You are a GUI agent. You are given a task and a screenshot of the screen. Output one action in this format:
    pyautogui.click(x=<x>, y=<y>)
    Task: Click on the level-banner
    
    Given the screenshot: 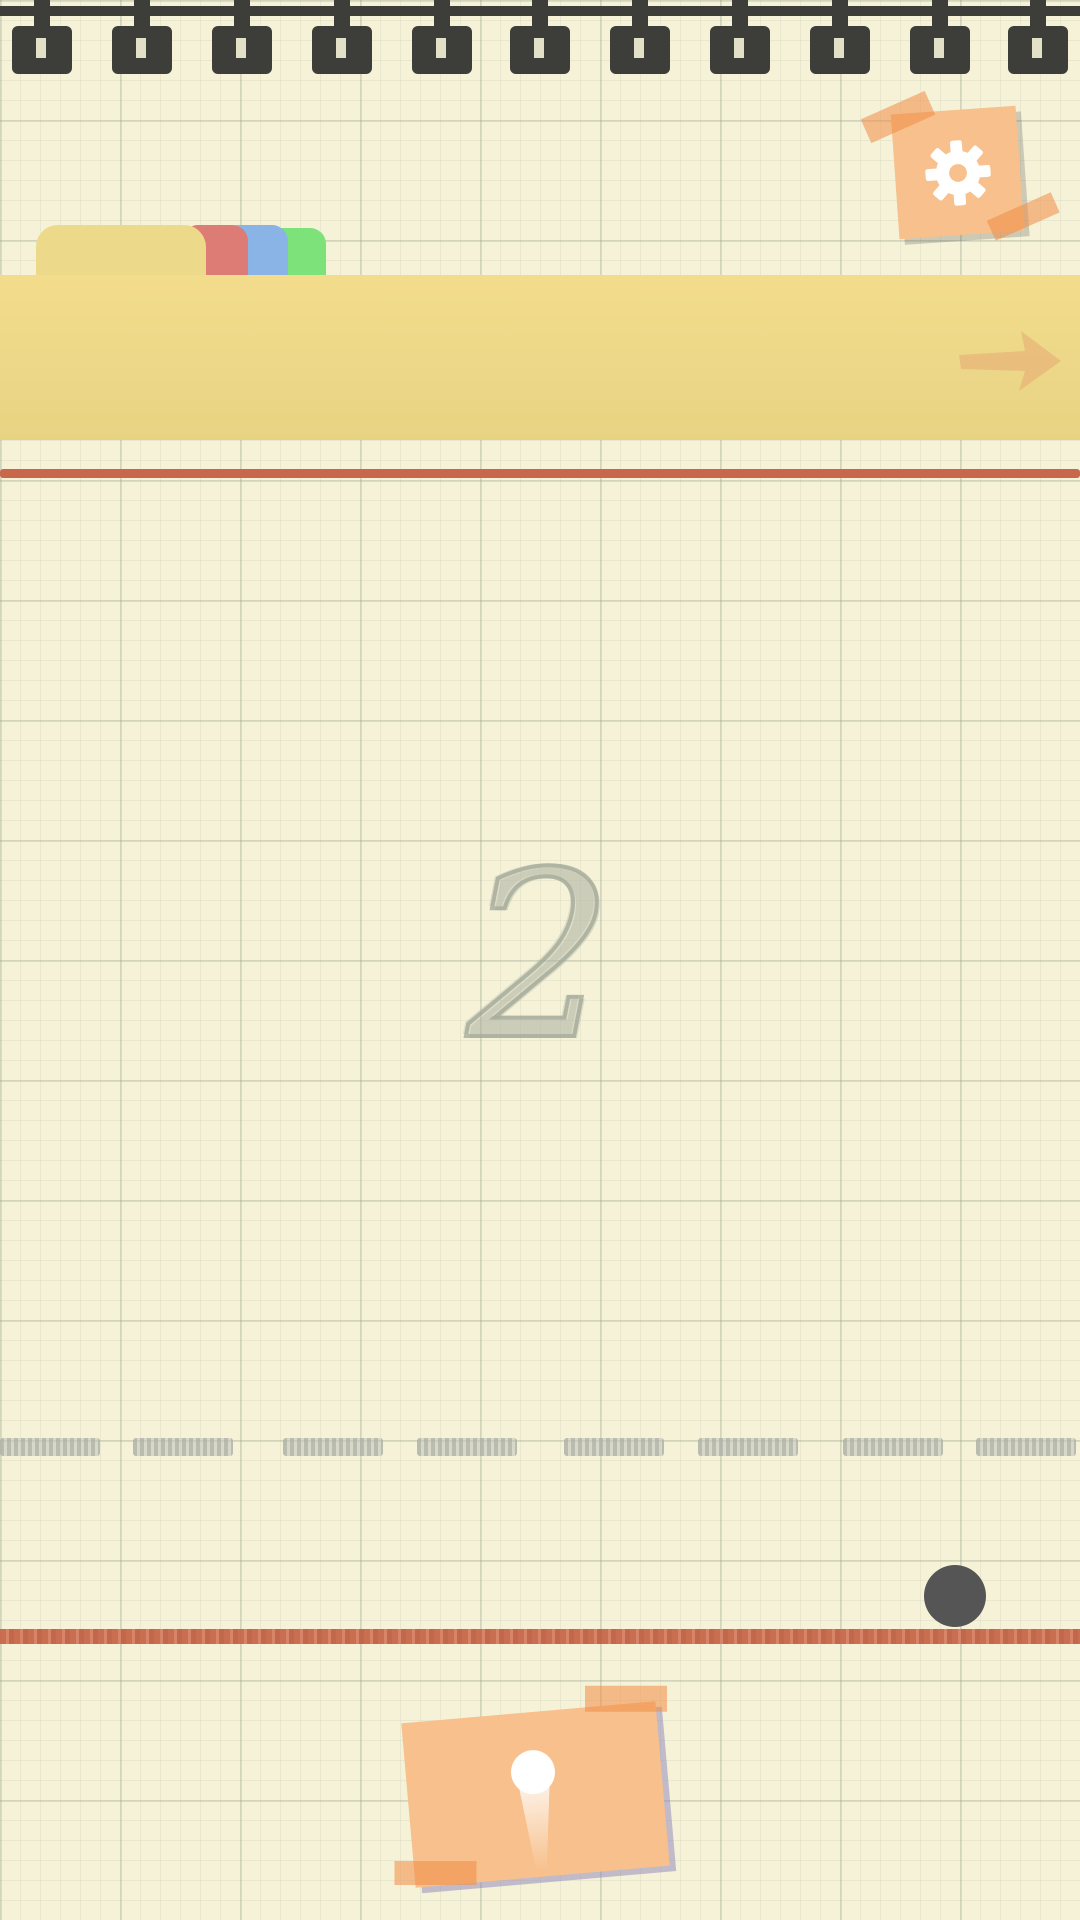 What is the action you would take?
    pyautogui.click(x=540, y=357)
    